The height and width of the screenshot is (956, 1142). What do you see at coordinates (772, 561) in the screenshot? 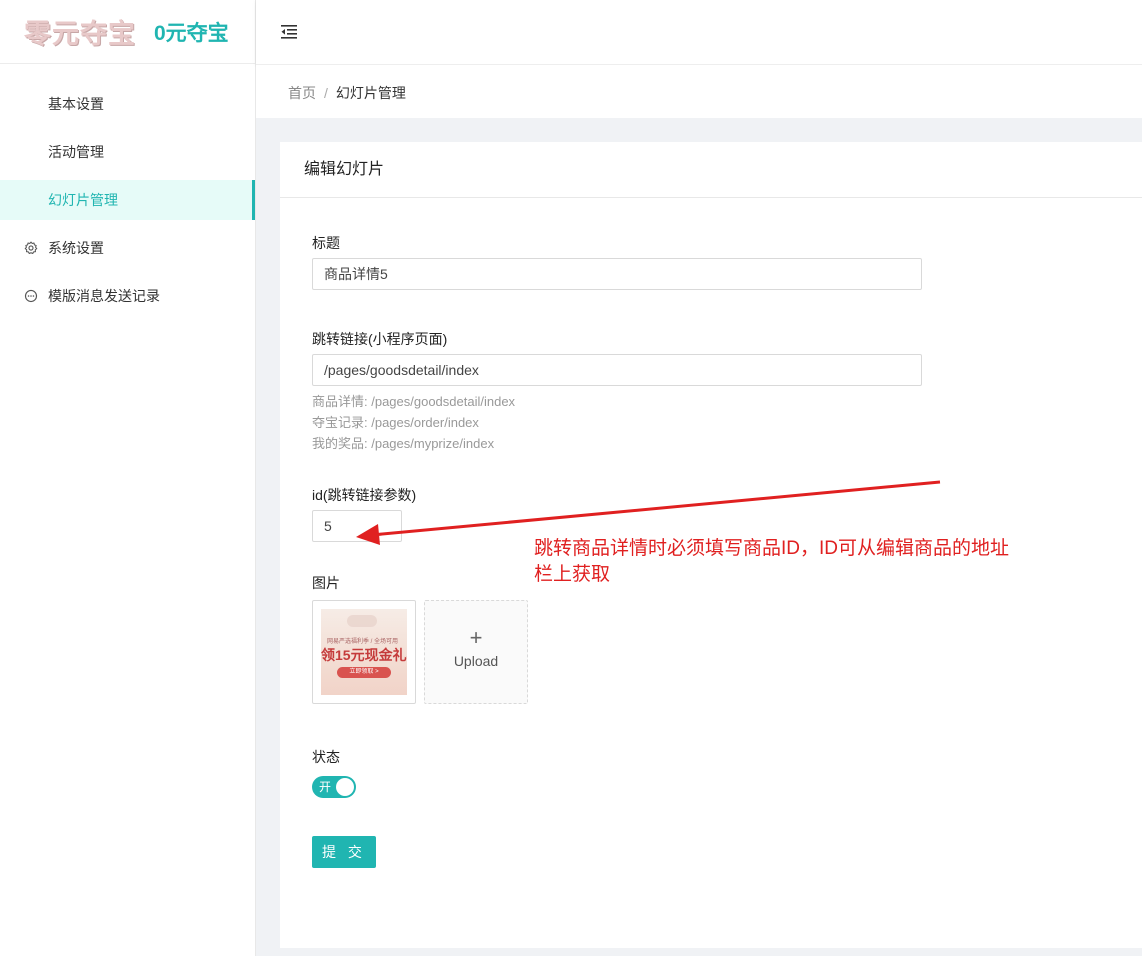
I see `annotation-text: 跳转商品详情时必须填写商品ID，ID可从编辑商品的地址栏上获取` at bounding box center [772, 561].